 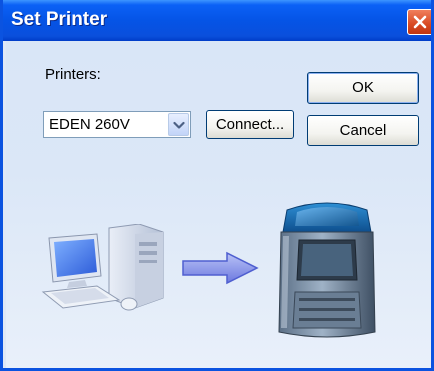 I want to click on chevron-down-icon, so click(x=179, y=125).